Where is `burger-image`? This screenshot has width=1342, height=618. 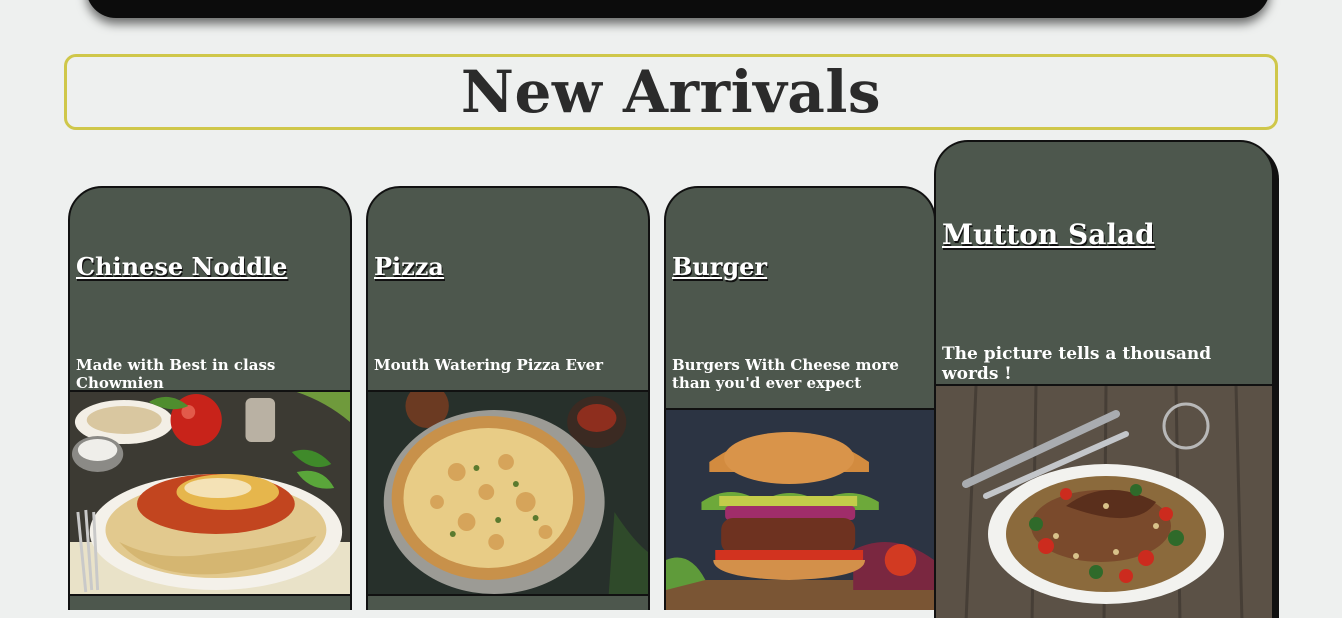 burger-image is located at coordinates (800, 509).